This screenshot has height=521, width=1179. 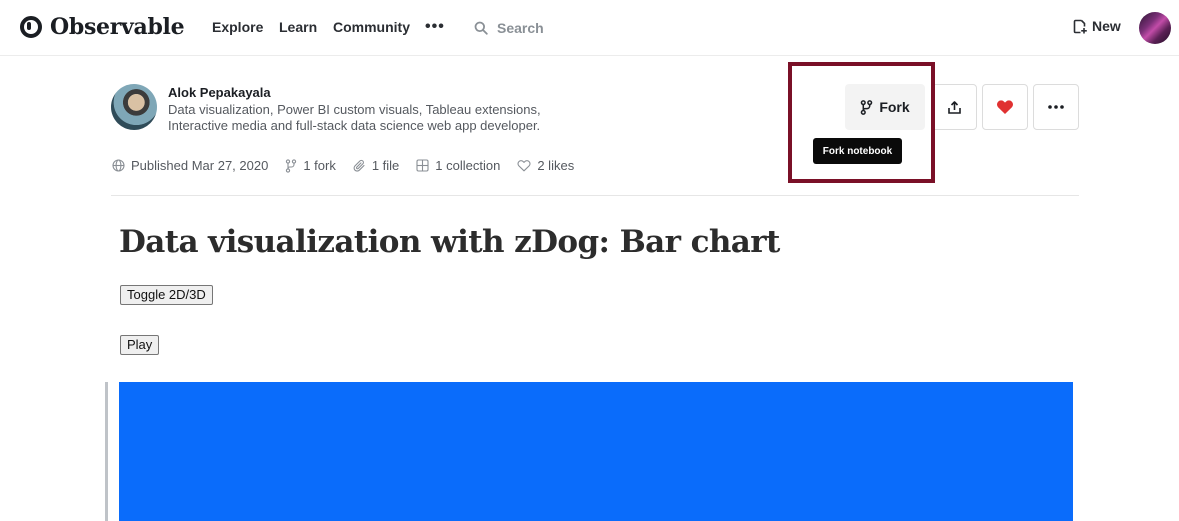 I want to click on author-name: Alok Pepakayala, so click(x=219, y=92).